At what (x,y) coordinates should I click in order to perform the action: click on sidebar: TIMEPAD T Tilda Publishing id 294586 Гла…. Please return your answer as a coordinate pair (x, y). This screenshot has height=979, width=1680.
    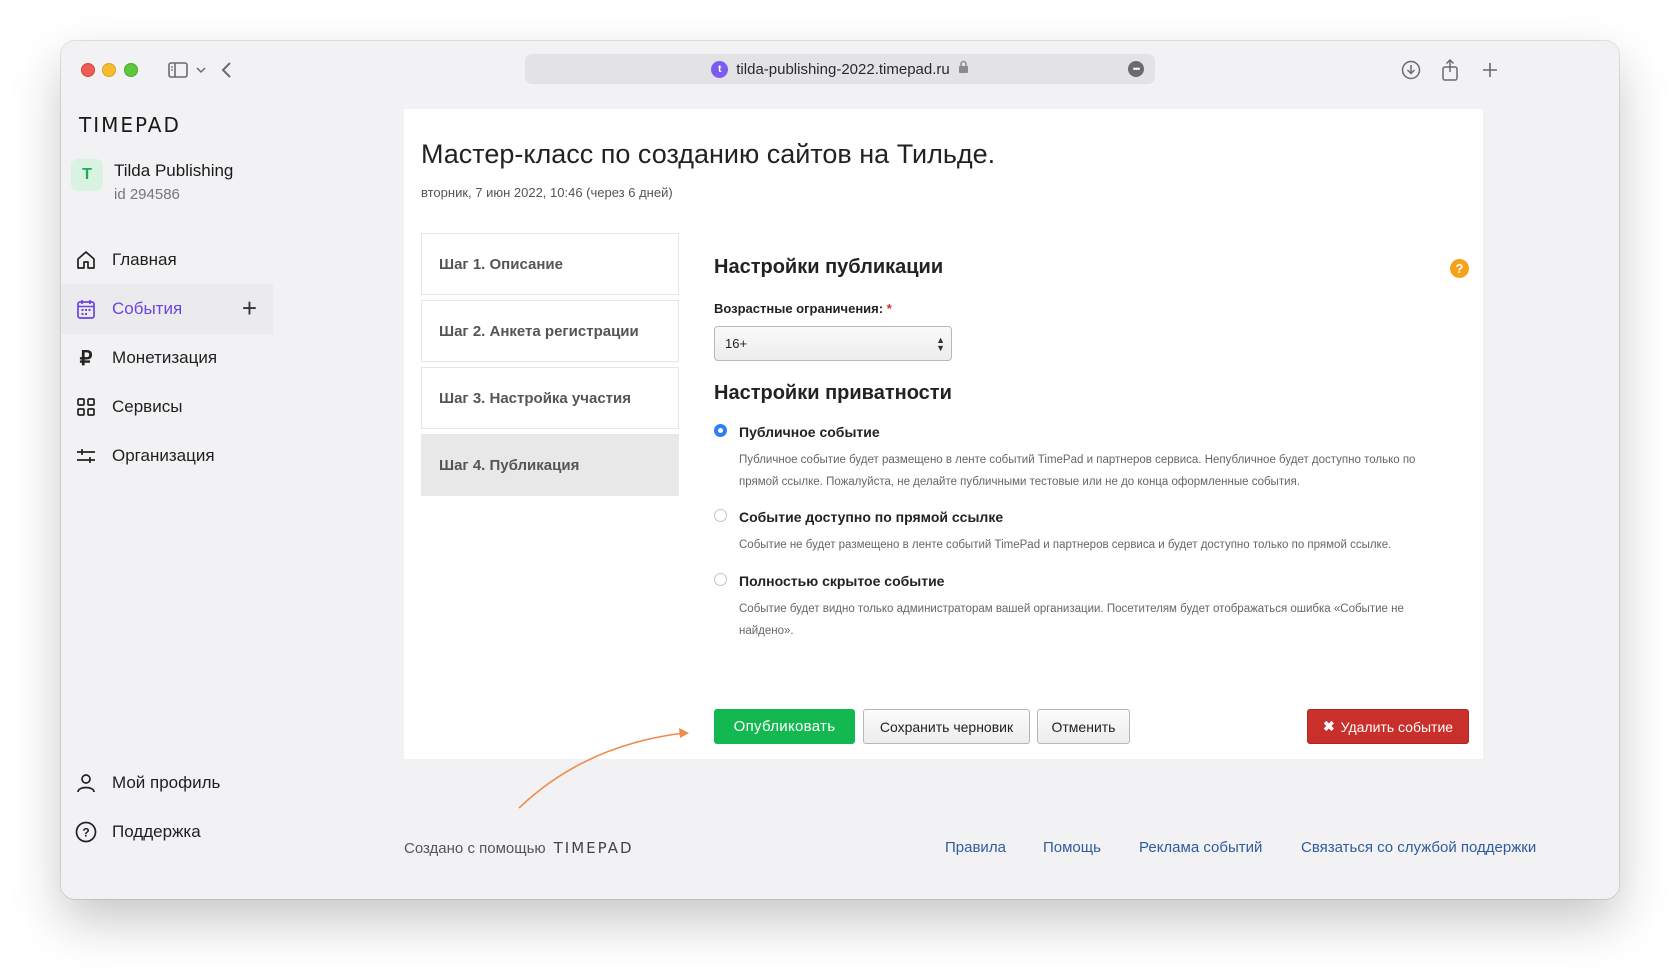
    Looking at the image, I should click on (167, 498).